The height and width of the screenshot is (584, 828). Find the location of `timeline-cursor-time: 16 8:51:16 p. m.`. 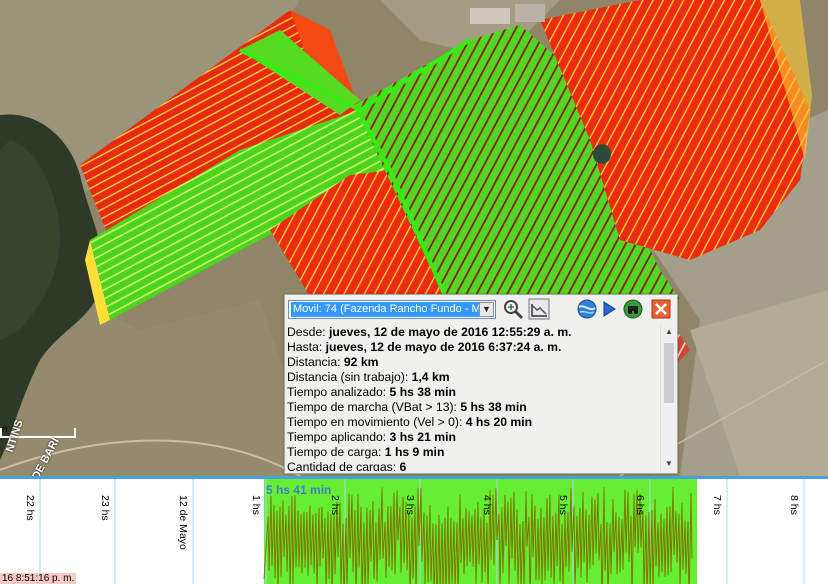

timeline-cursor-time: 16 8:51:16 p. m. is located at coordinates (38, 578).